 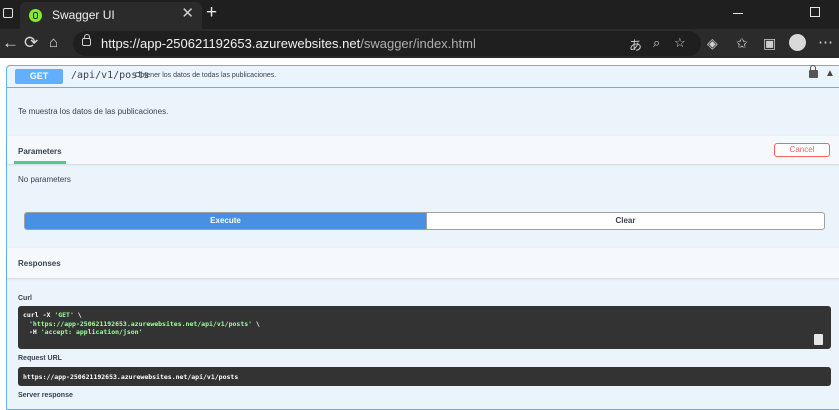 I want to click on site-info-lock-icon, so click(x=86, y=40).